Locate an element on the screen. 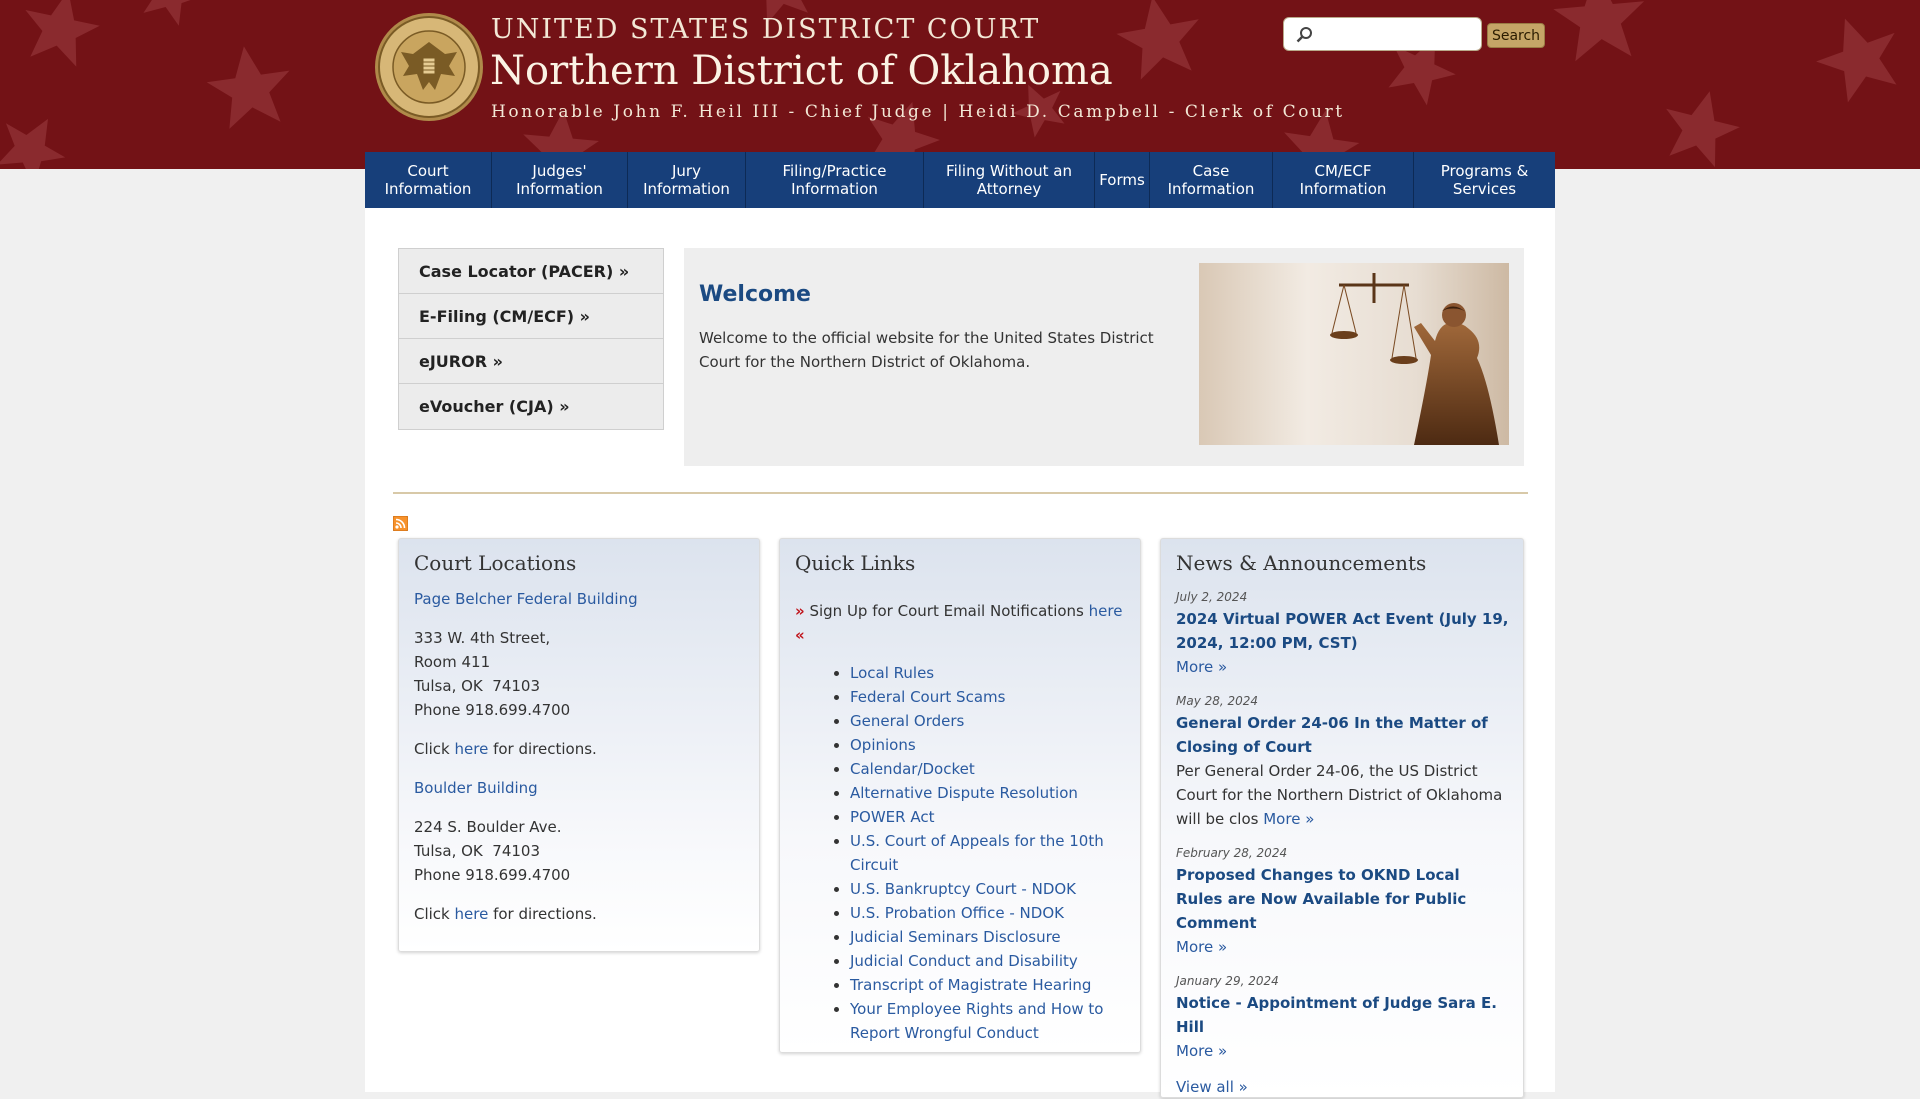  welcome-title: Welcome is located at coordinates (755, 294).